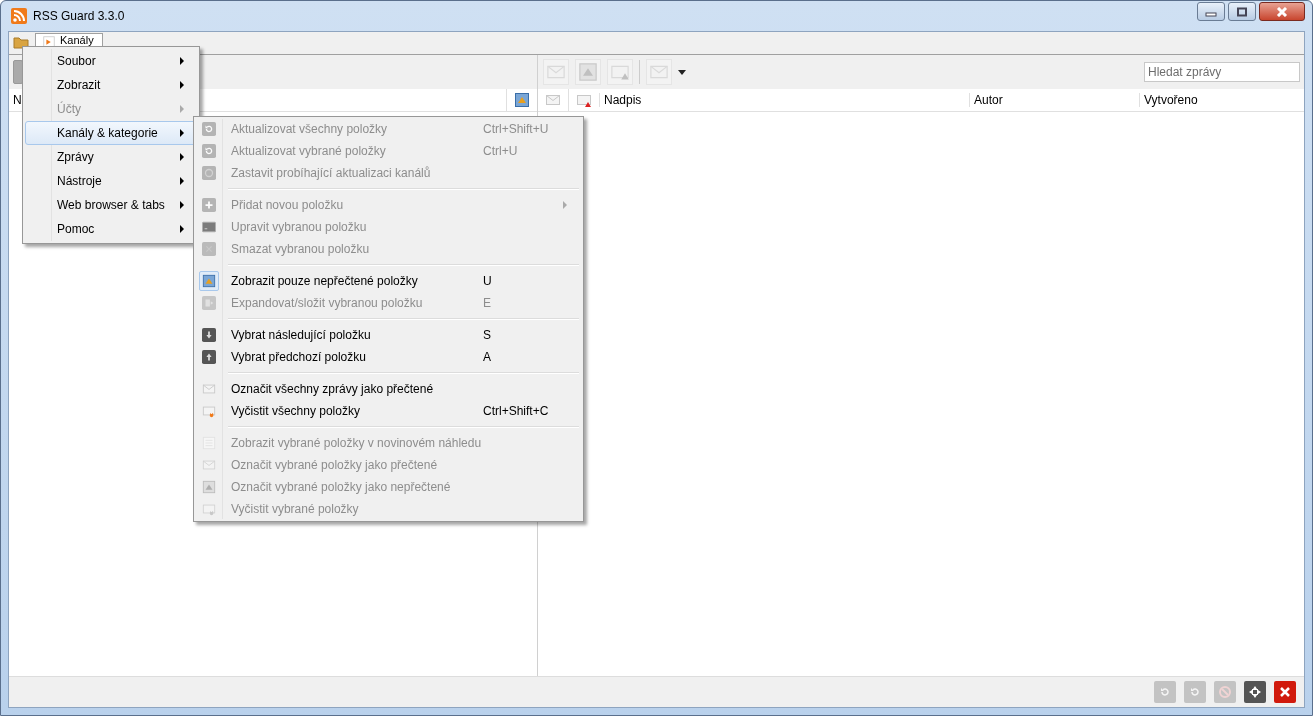 The width and height of the screenshot is (1315, 718). I want to click on shortcut-text: Ctrl+Shift+U, so click(516, 129).